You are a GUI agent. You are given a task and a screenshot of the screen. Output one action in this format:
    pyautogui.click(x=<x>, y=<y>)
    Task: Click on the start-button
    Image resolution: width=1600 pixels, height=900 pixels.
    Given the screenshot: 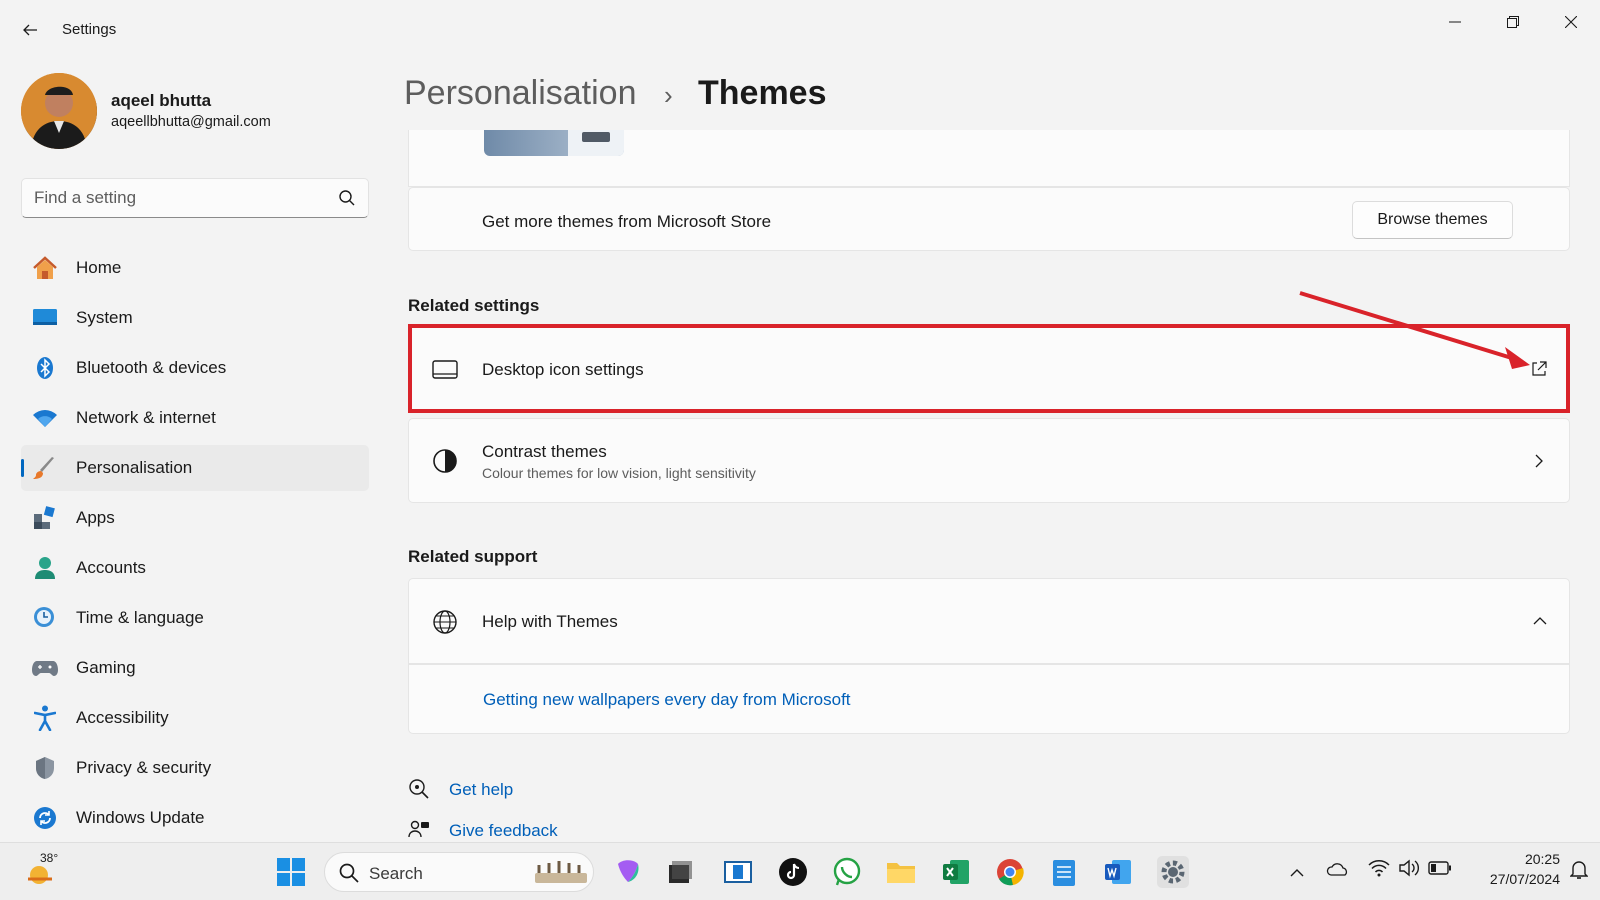 What is the action you would take?
    pyautogui.click(x=291, y=872)
    